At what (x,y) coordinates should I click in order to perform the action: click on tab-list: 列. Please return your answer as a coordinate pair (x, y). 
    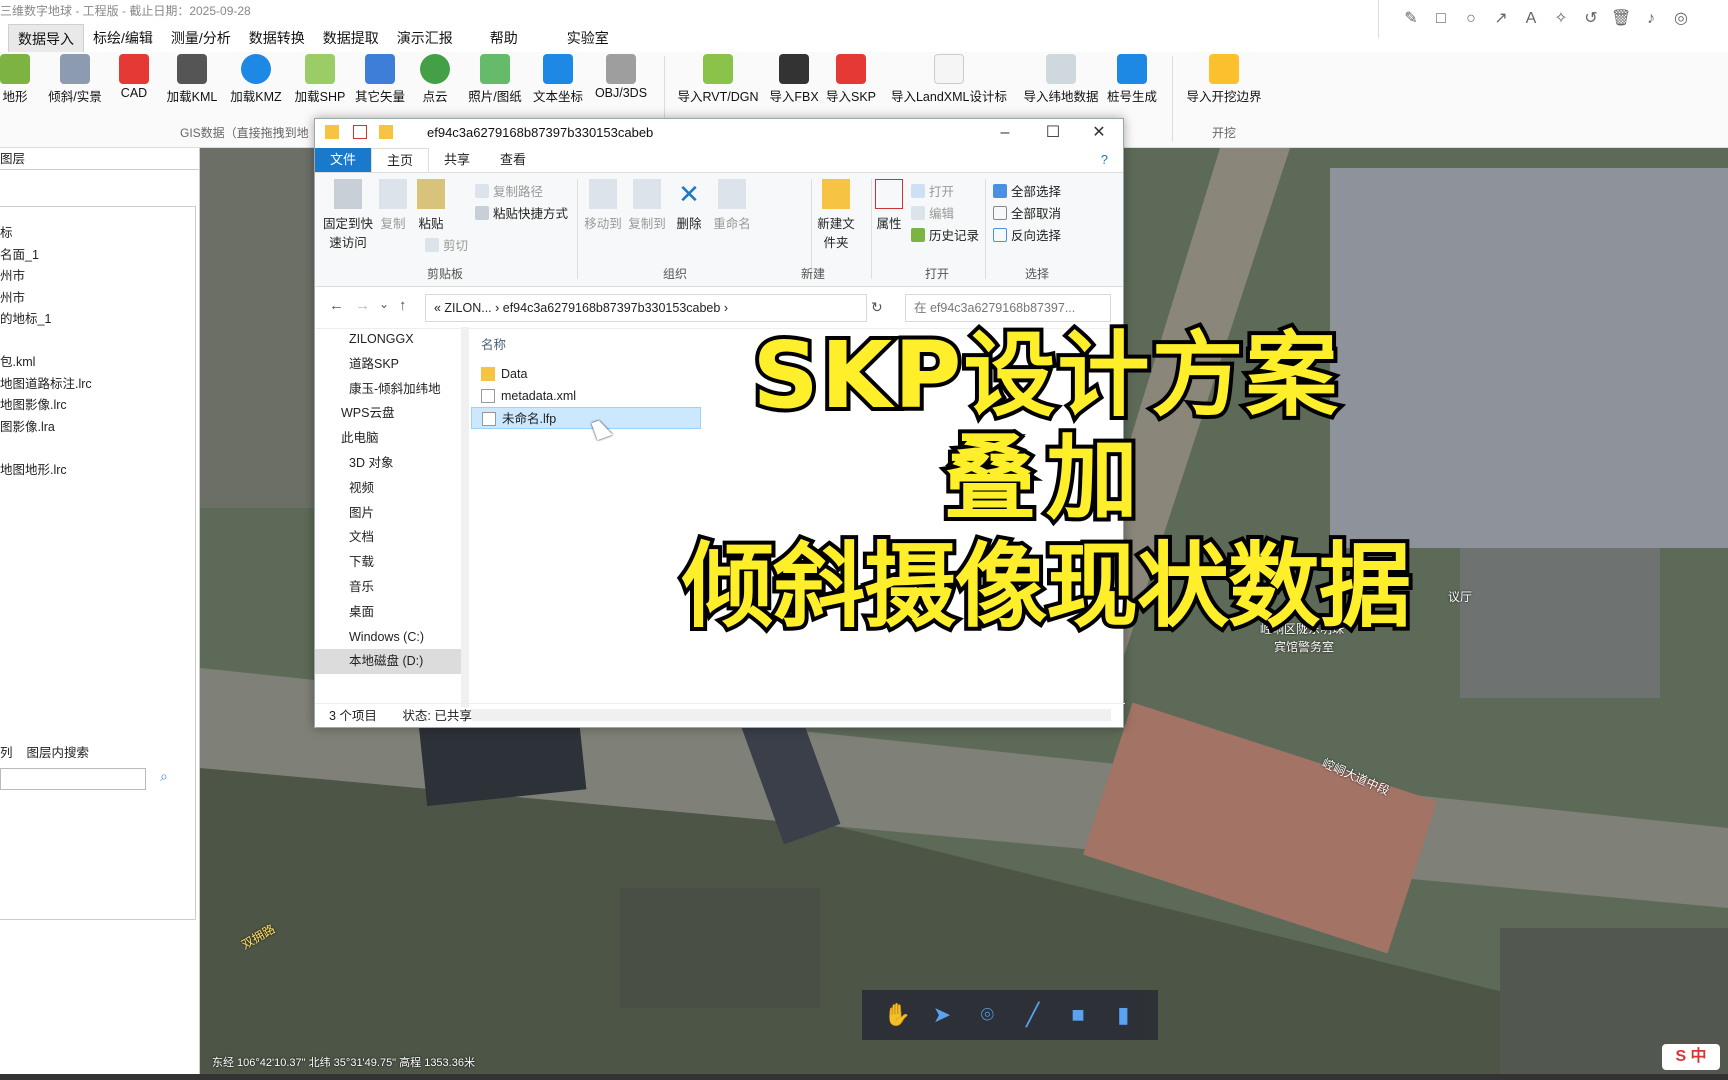
    Looking at the image, I should click on (6, 751).